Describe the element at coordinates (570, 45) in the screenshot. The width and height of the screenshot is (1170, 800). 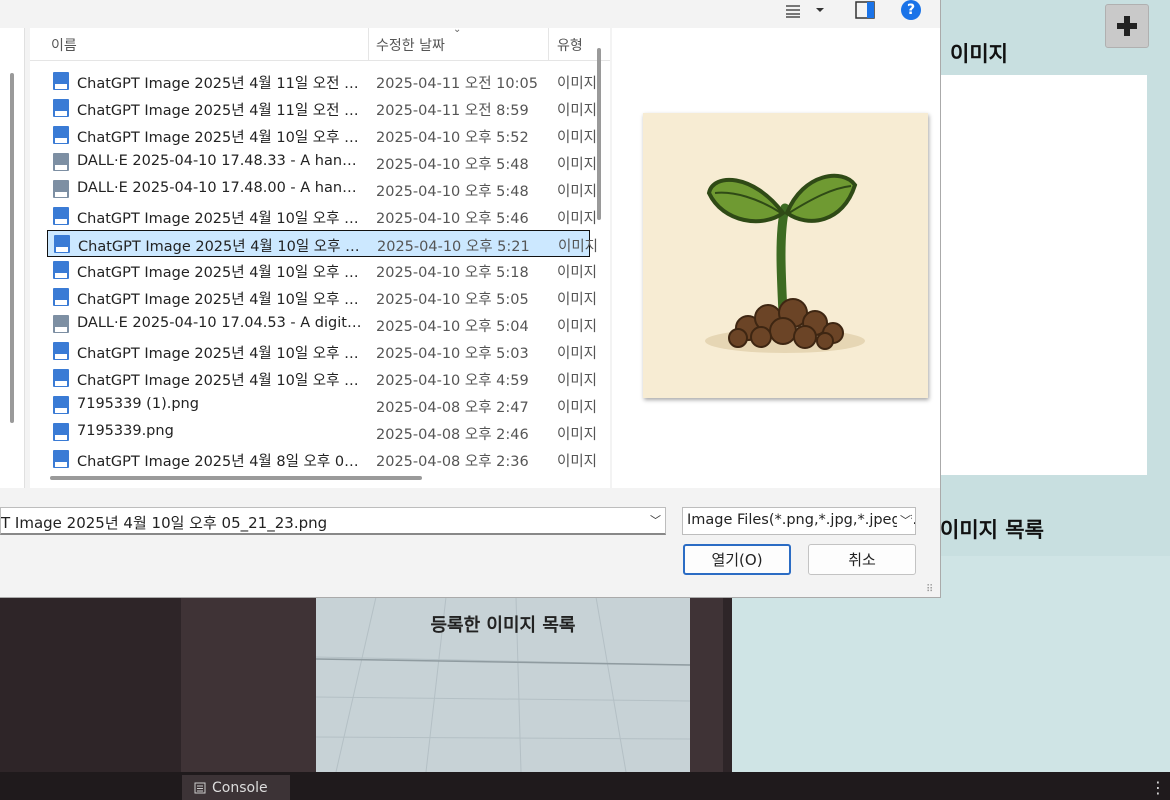
I see `column-header-type: 유형` at that location.